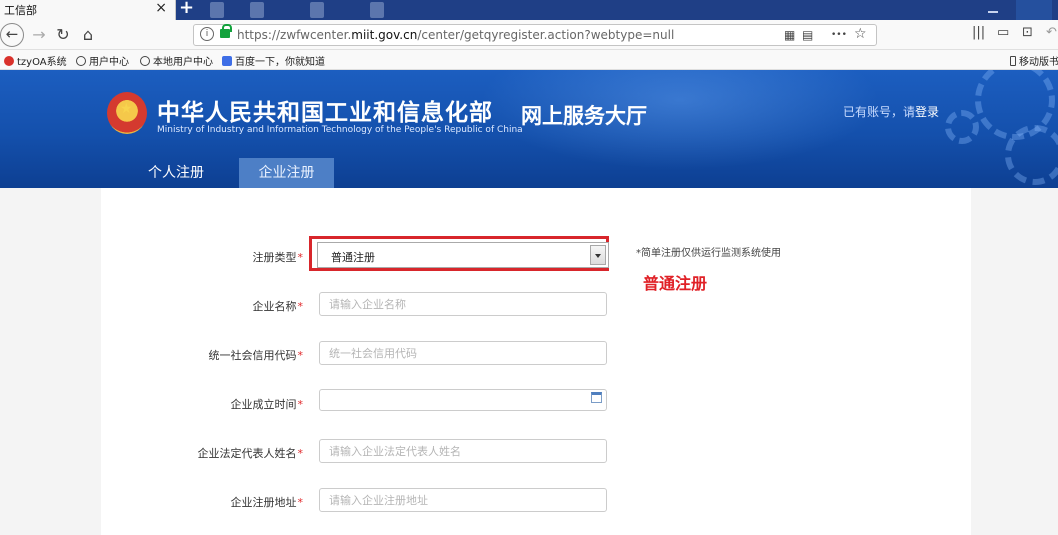  What do you see at coordinates (839, 35) in the screenshot?
I see `page-actions-icon: •••` at bounding box center [839, 35].